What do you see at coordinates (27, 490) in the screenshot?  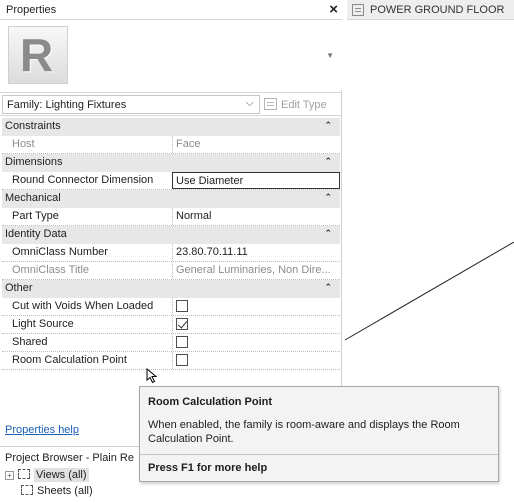 I see `sheets-icon` at bounding box center [27, 490].